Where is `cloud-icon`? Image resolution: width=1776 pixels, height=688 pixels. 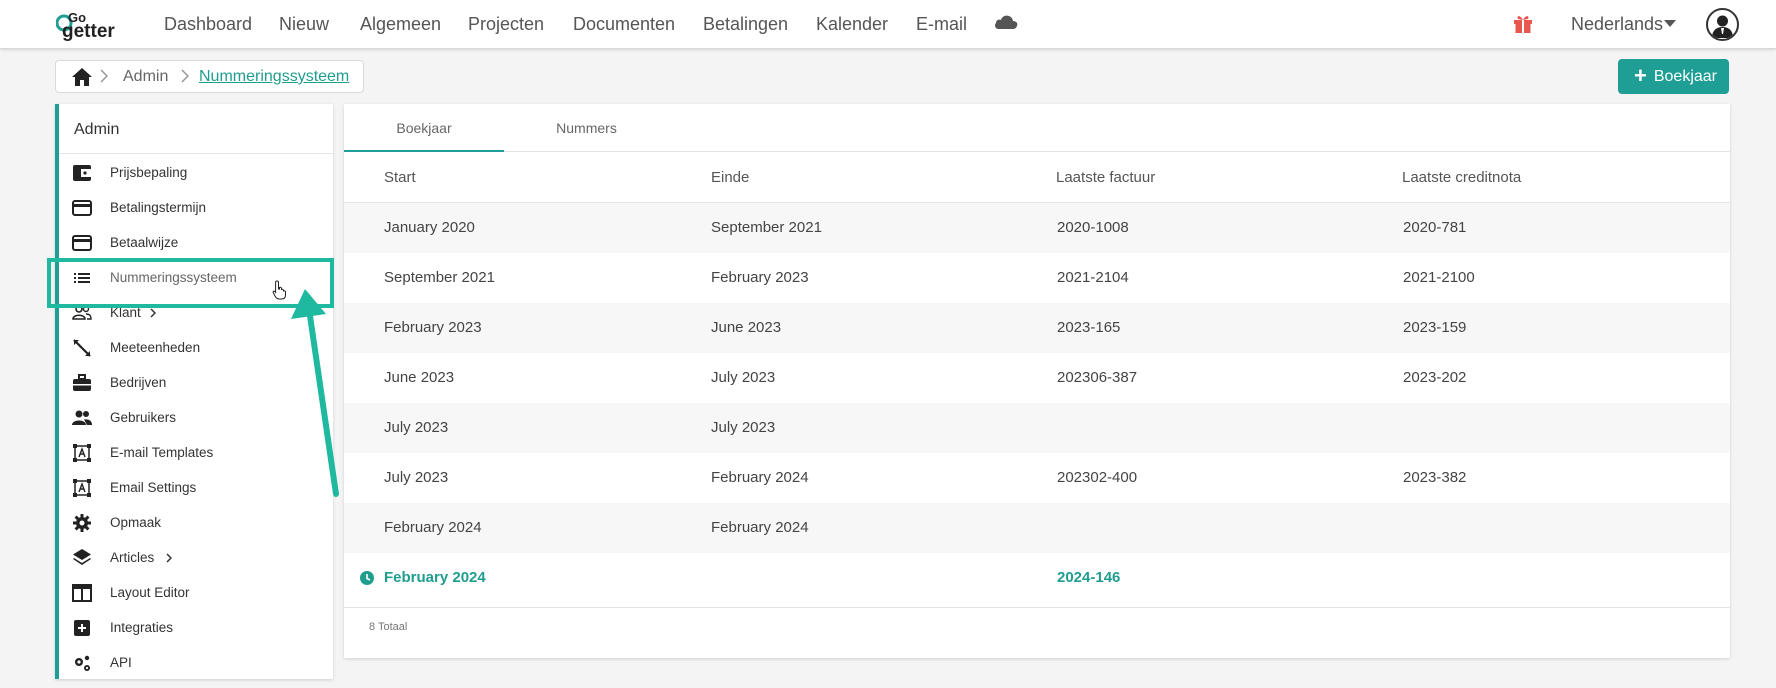 cloud-icon is located at coordinates (1006, 22).